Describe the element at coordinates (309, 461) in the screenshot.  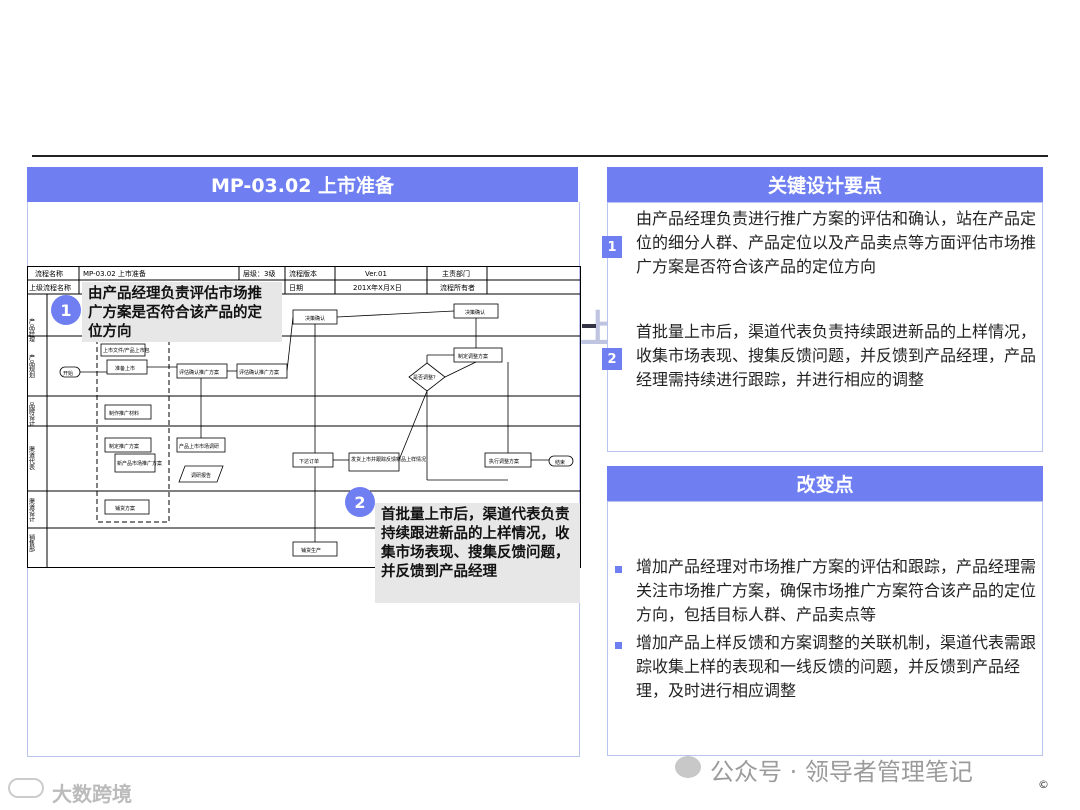
I see `fc-box: 下达订单` at that location.